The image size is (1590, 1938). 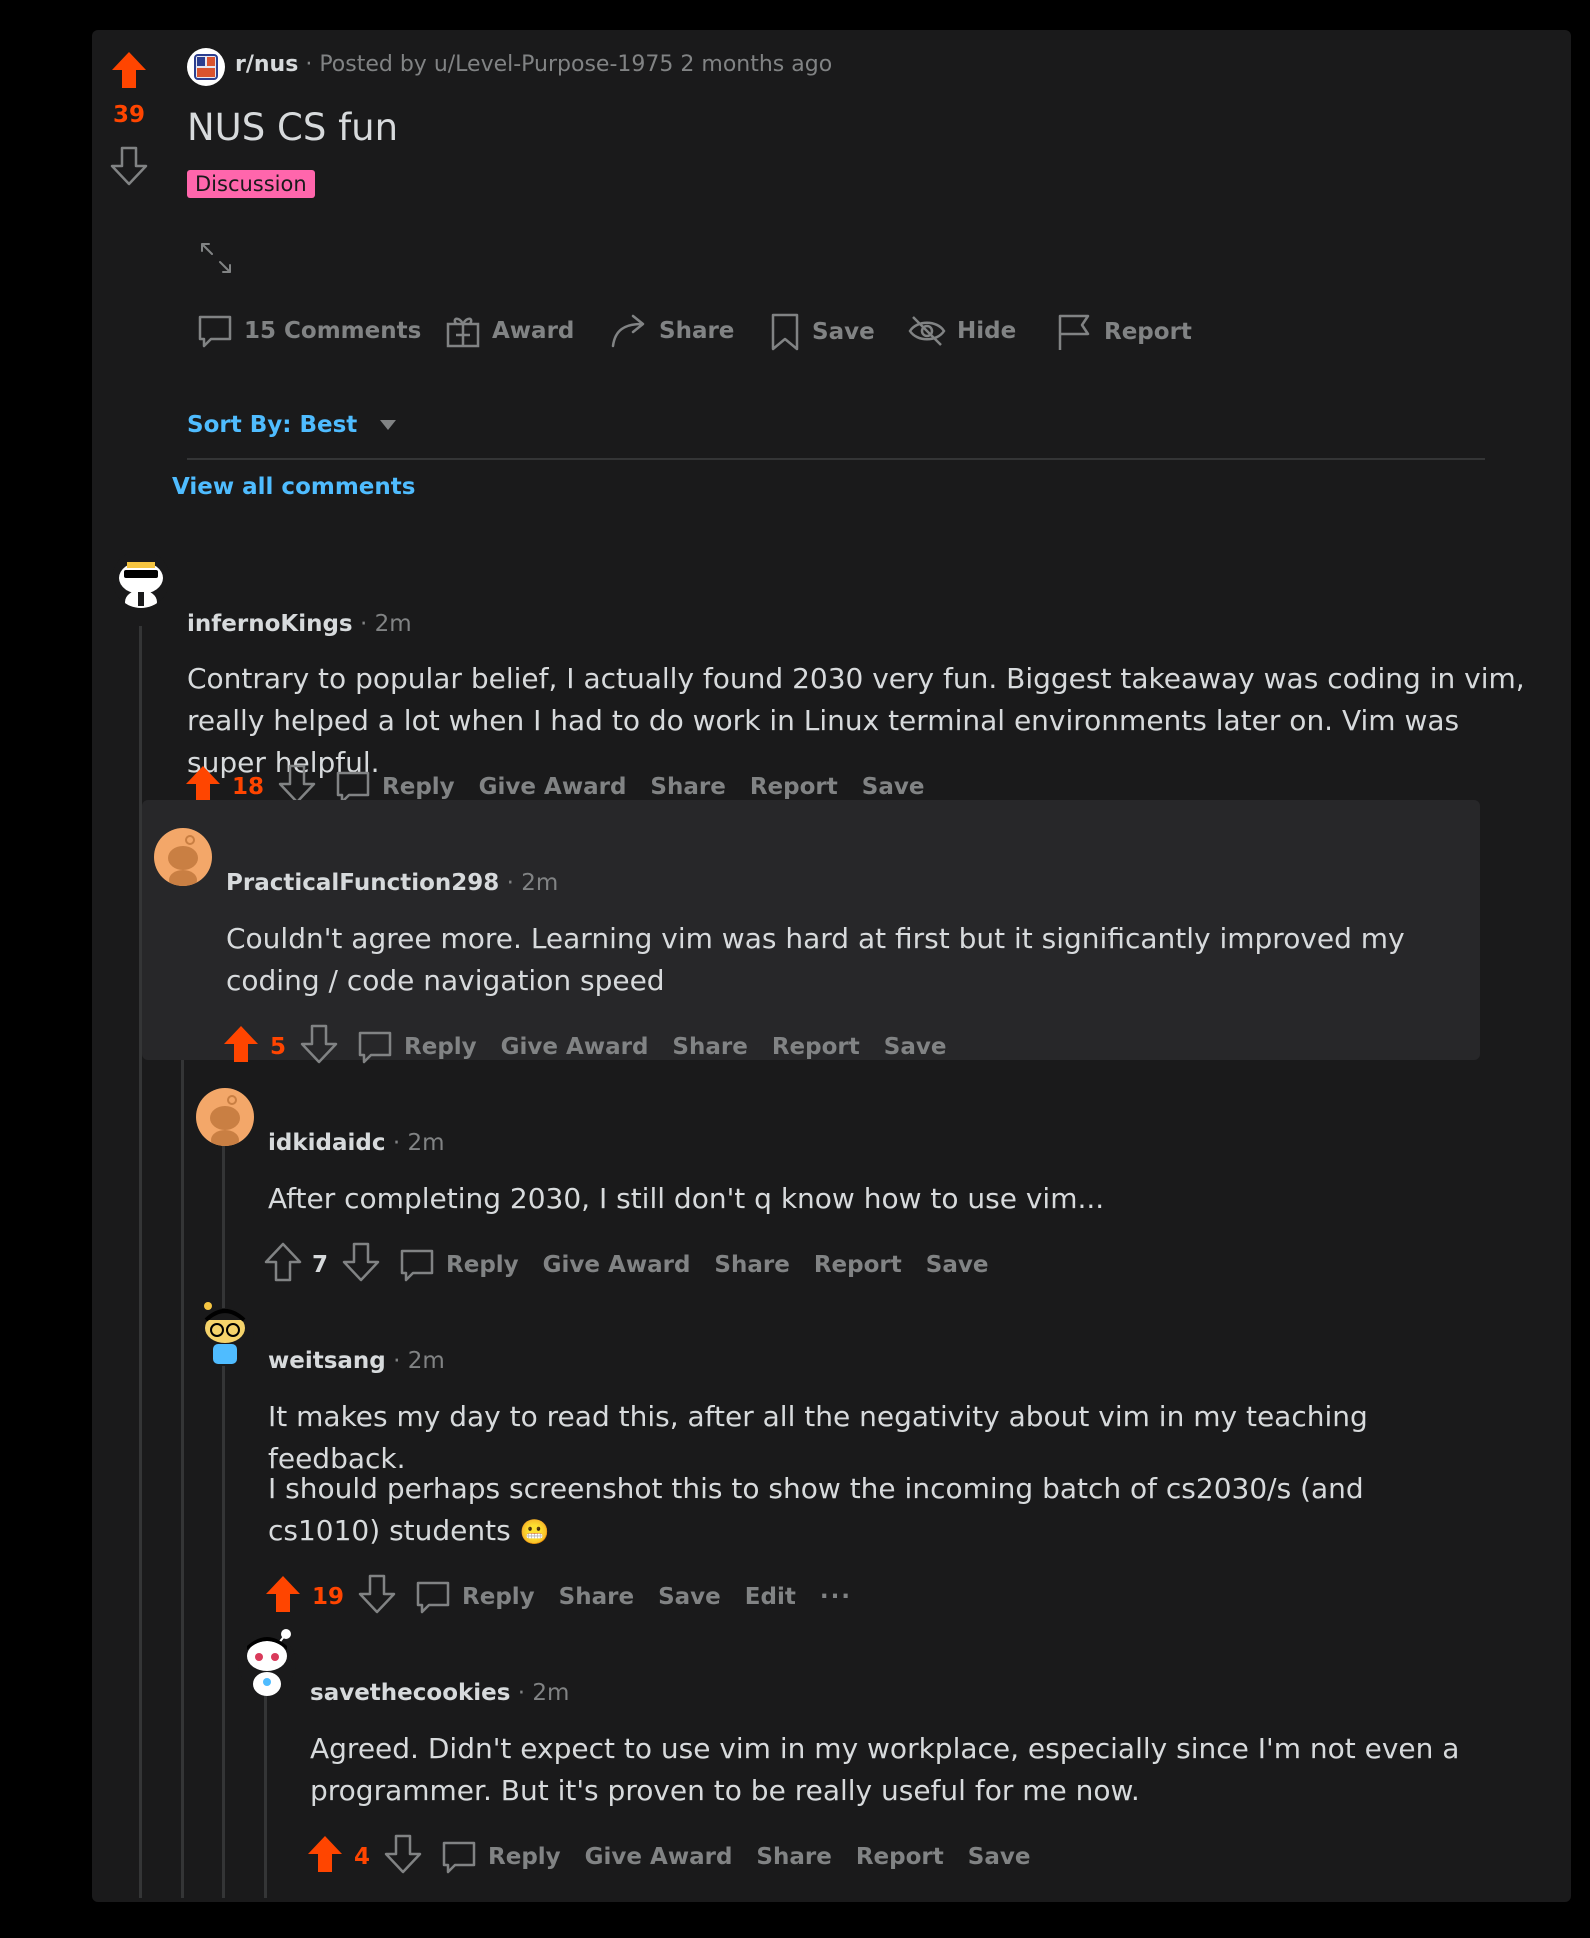 What do you see at coordinates (129, 70) in the screenshot?
I see `post-upvote-button` at bounding box center [129, 70].